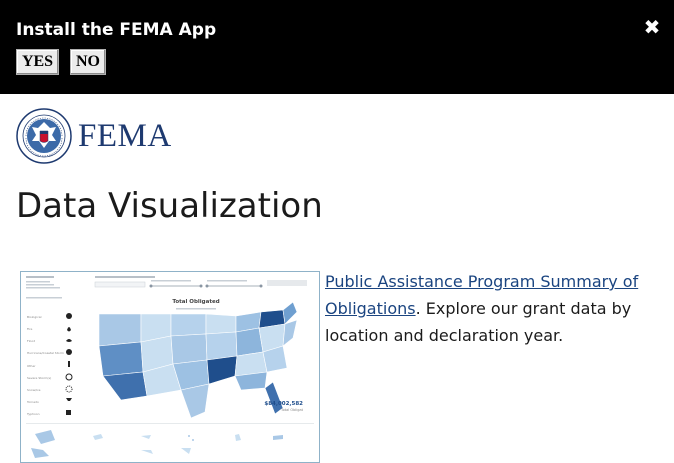 This screenshot has height=463, width=674. I want to click on logo-wordmark: FEMA, so click(125, 136).